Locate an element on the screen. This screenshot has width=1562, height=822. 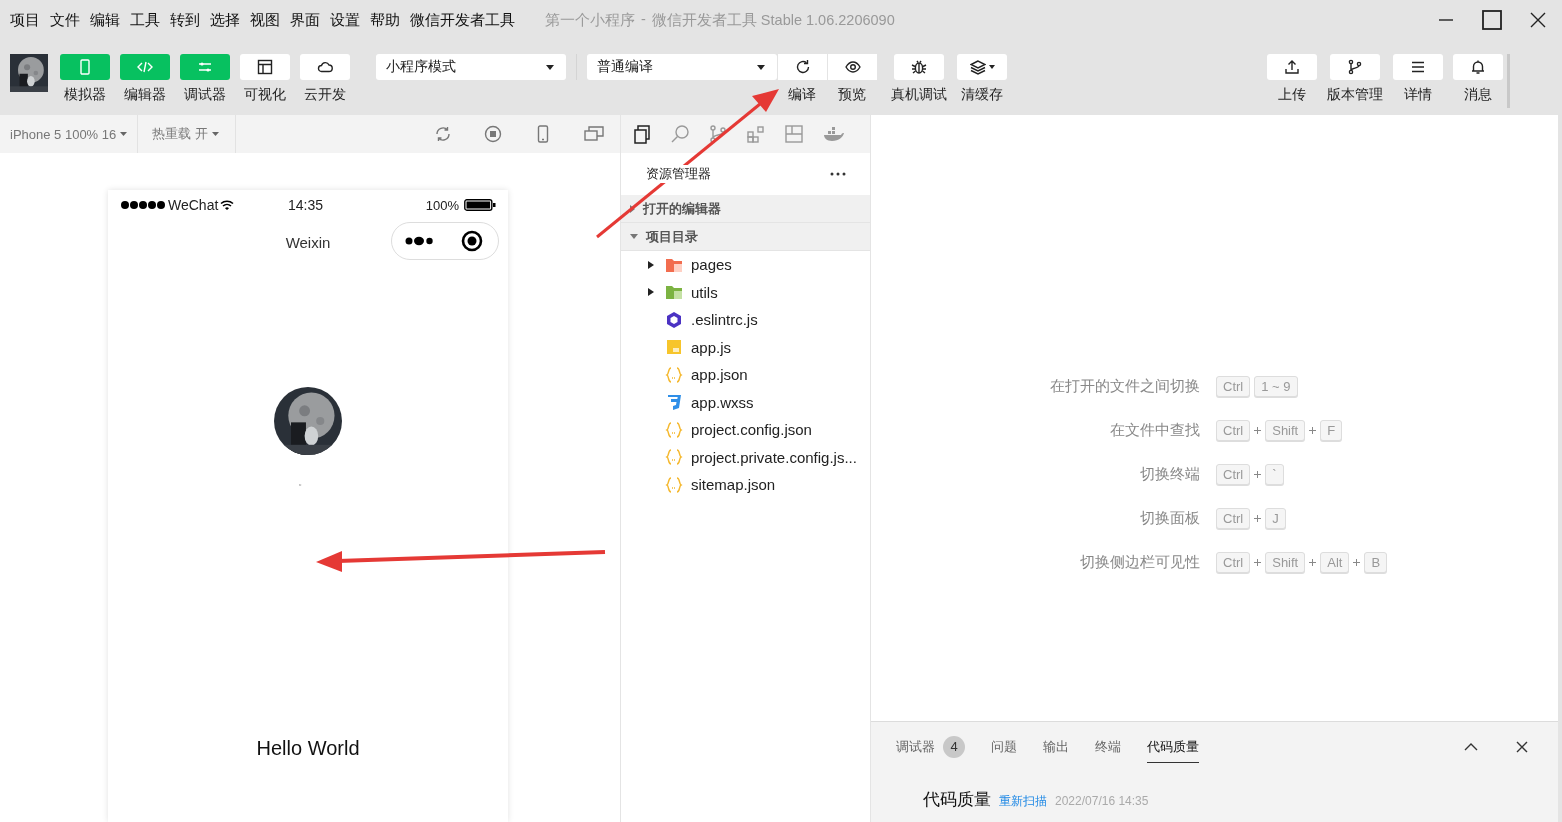
file-name: app.js is located at coordinates (711, 347).